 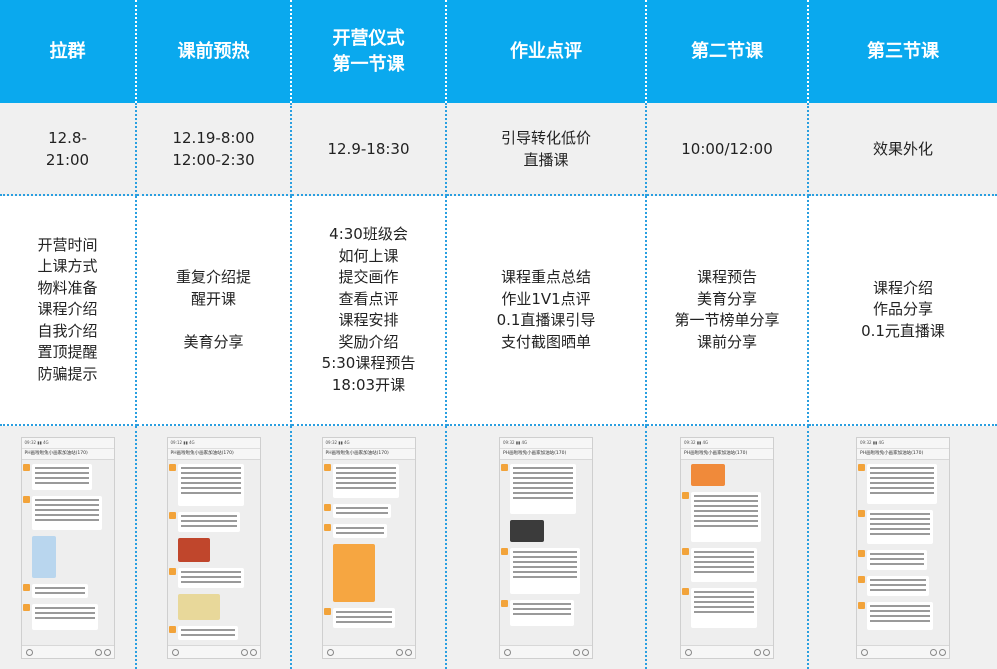 I want to click on header-cell-2: 课前预热, so click(x=214, y=51).